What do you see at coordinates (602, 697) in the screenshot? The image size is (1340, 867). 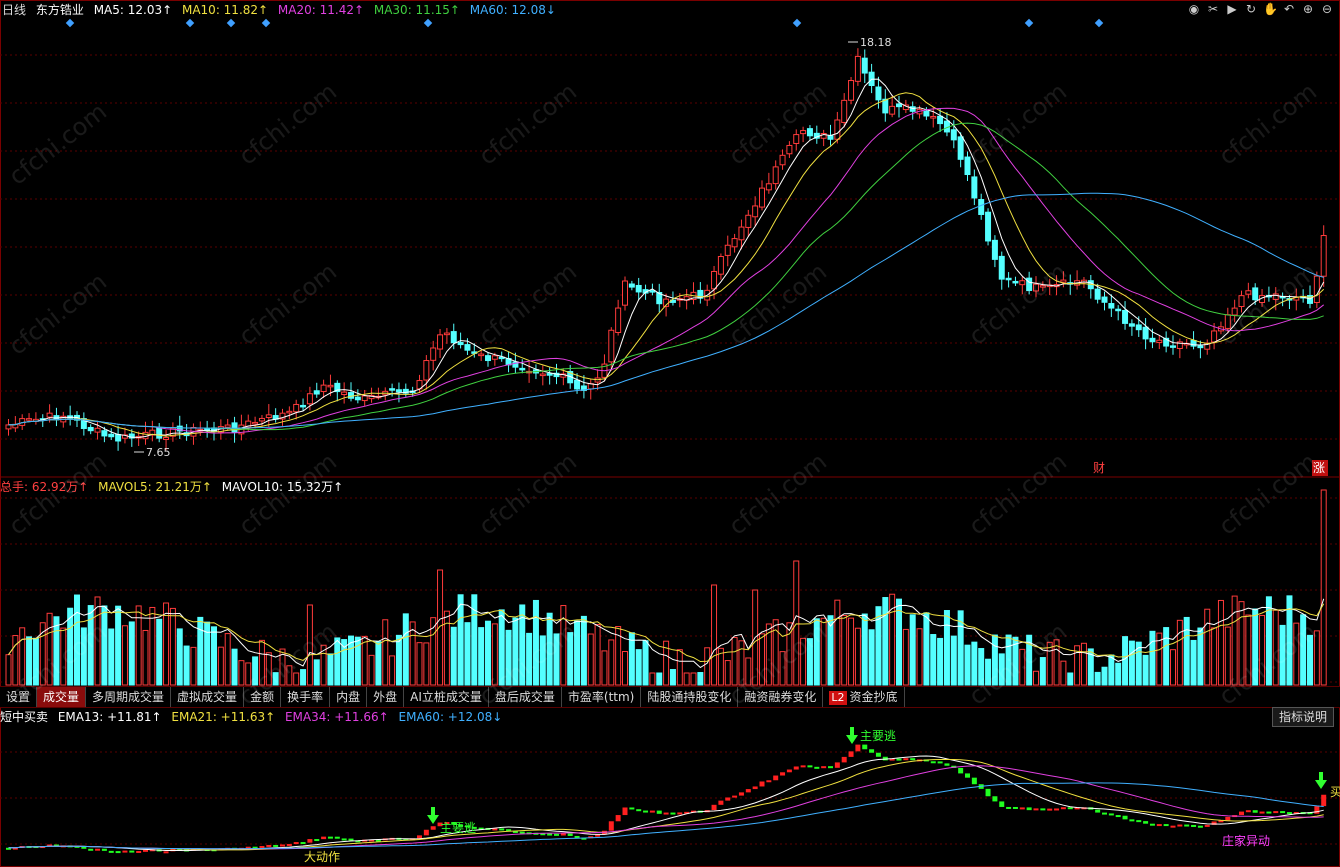 I see `tab-pe-ttm: 市盈率(ttm)` at bounding box center [602, 697].